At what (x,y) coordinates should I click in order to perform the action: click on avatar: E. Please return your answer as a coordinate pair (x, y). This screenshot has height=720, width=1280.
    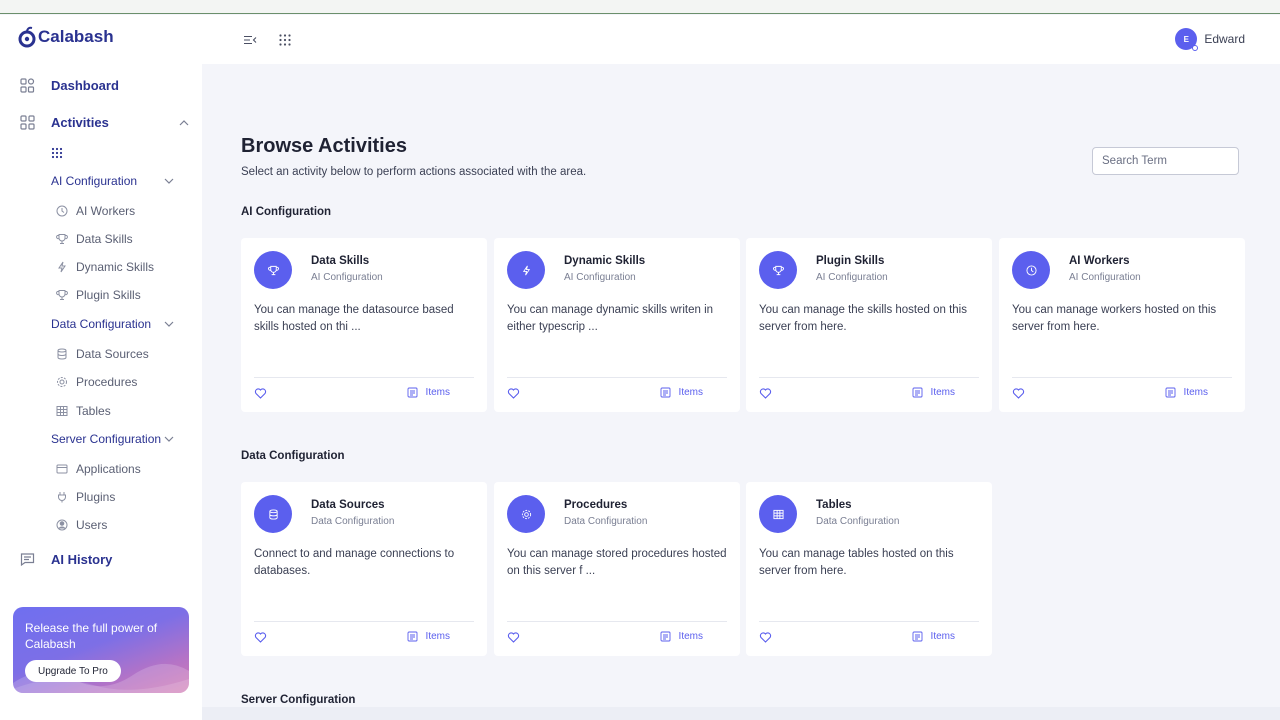
    Looking at the image, I should click on (1187, 39).